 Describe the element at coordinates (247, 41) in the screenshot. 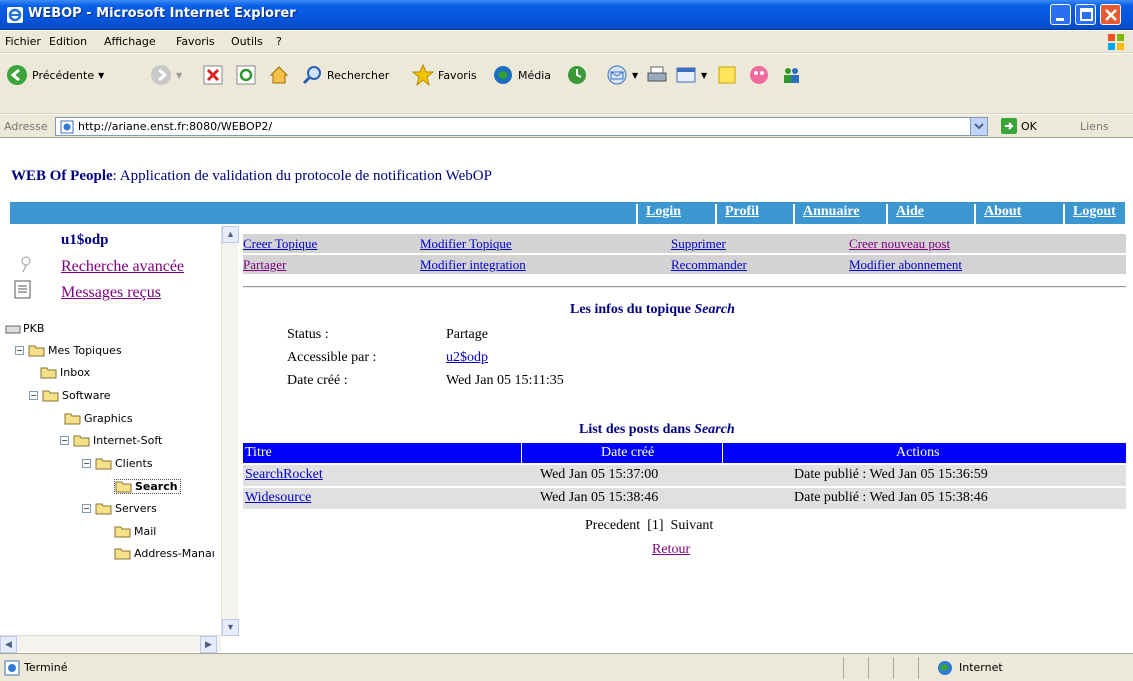

I see `menu-tools: Outils` at that location.